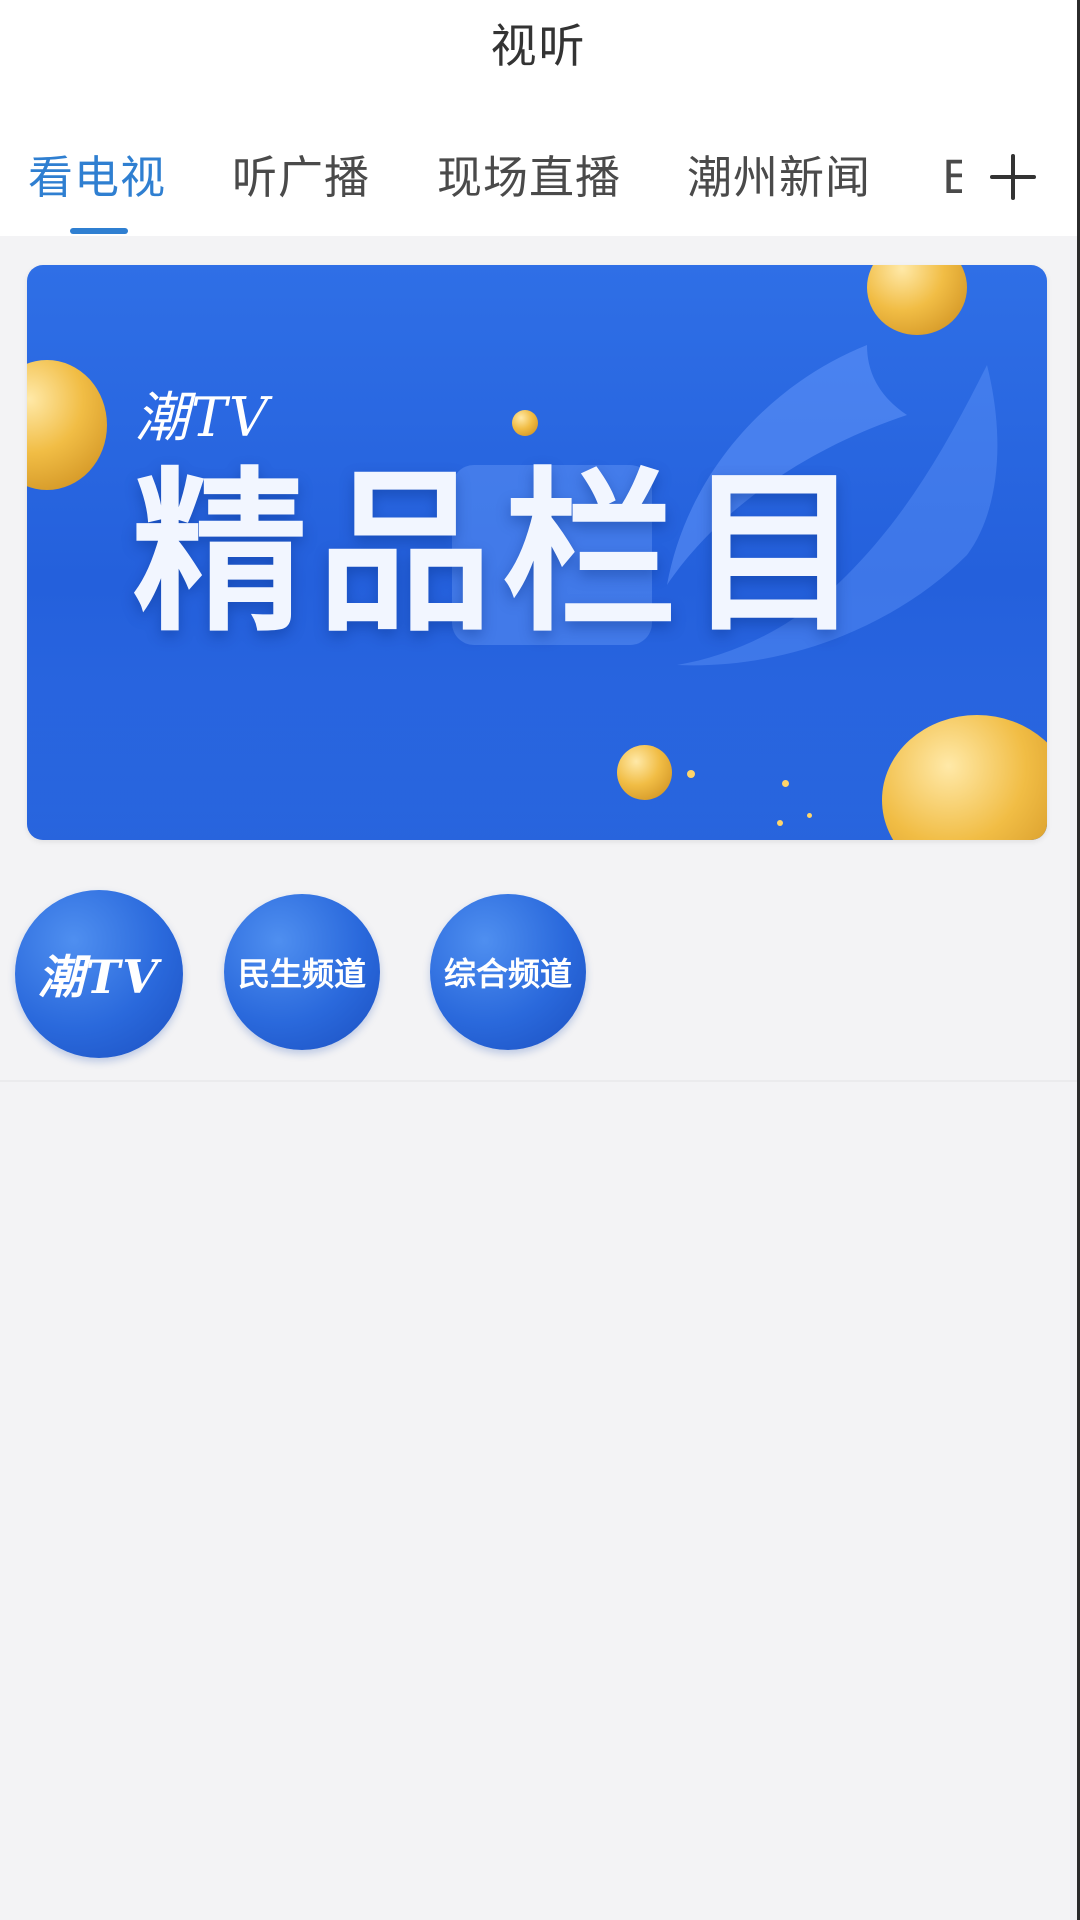  Describe the element at coordinates (97, 178) in the screenshot. I see `tab-watch-tv: 看电视` at that location.